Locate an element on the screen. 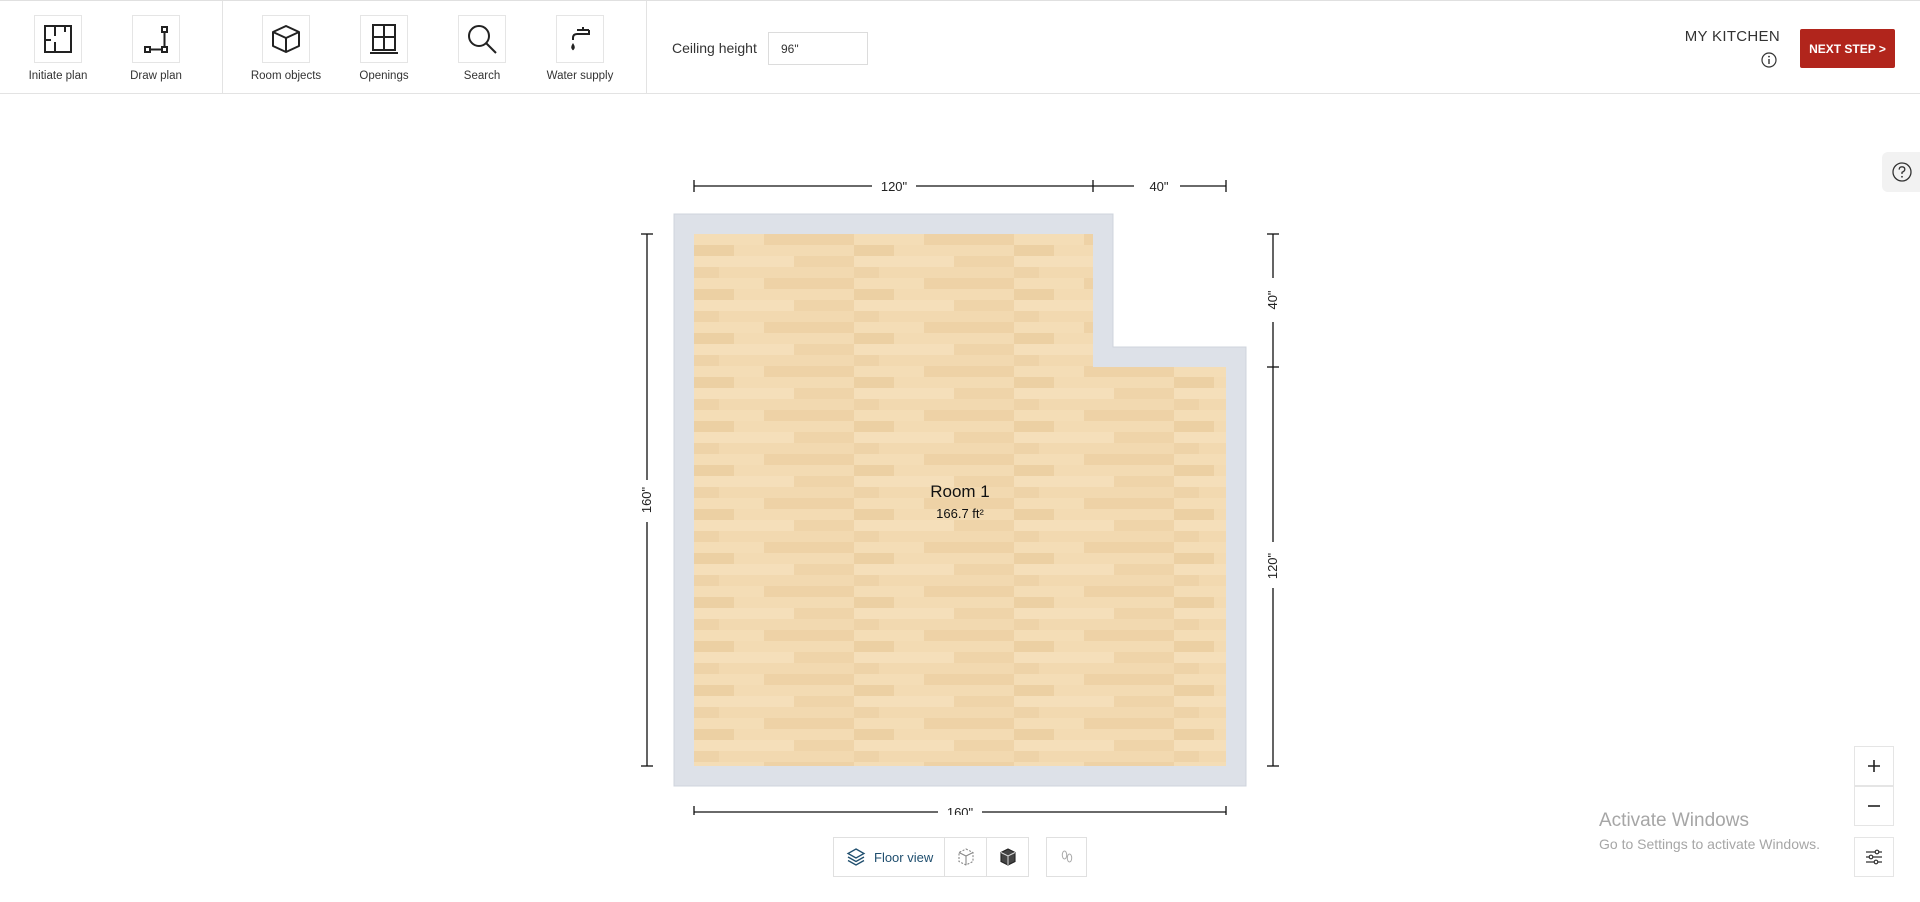  zoom-out-button is located at coordinates (1874, 806).